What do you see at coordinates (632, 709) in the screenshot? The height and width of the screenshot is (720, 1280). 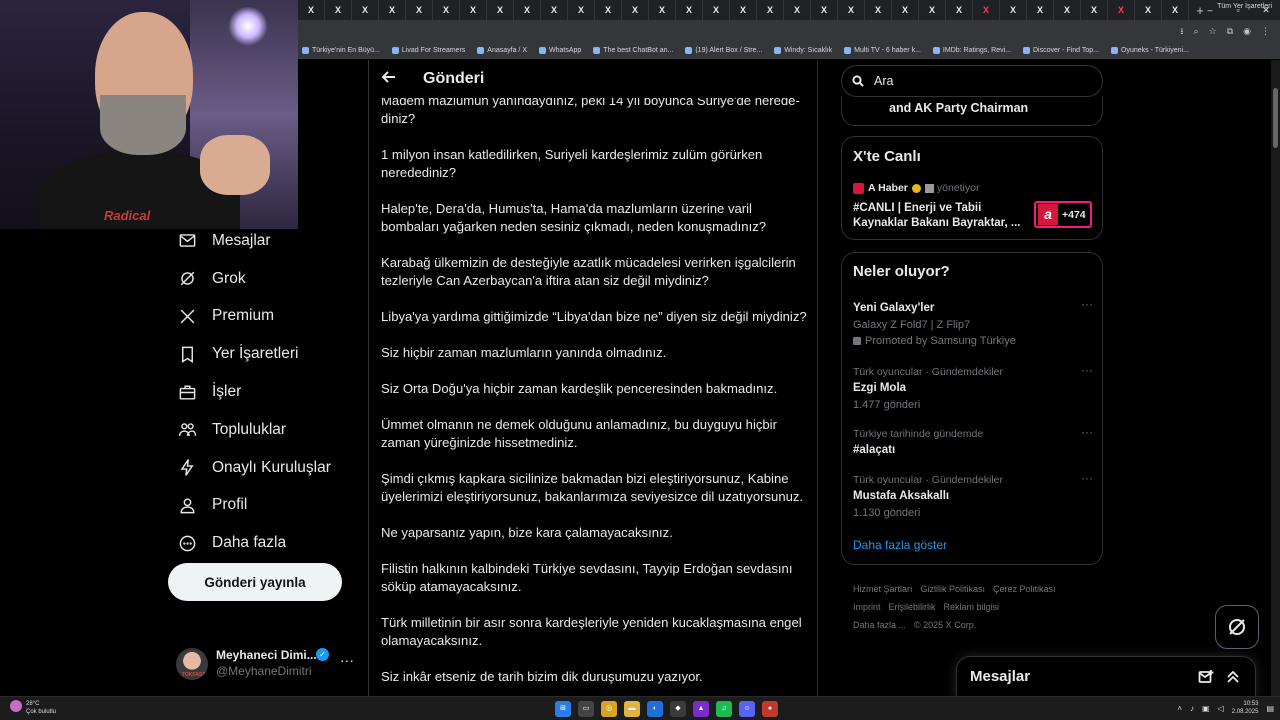 I see `folder-icon: ▬` at bounding box center [632, 709].